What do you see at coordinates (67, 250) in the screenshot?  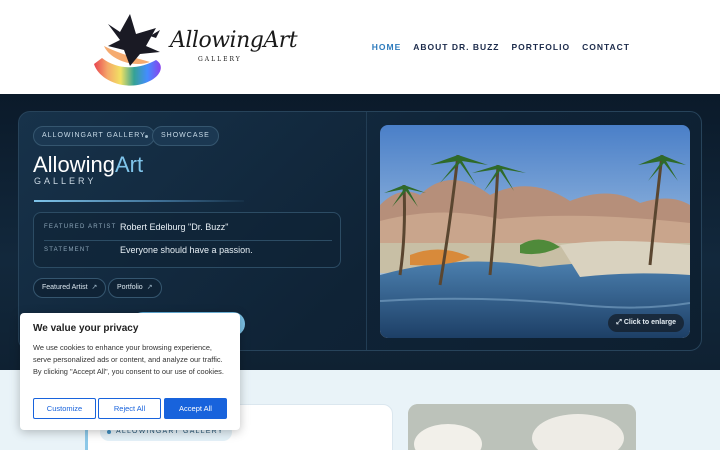 I see `info-key-statement: STATEMENT` at bounding box center [67, 250].